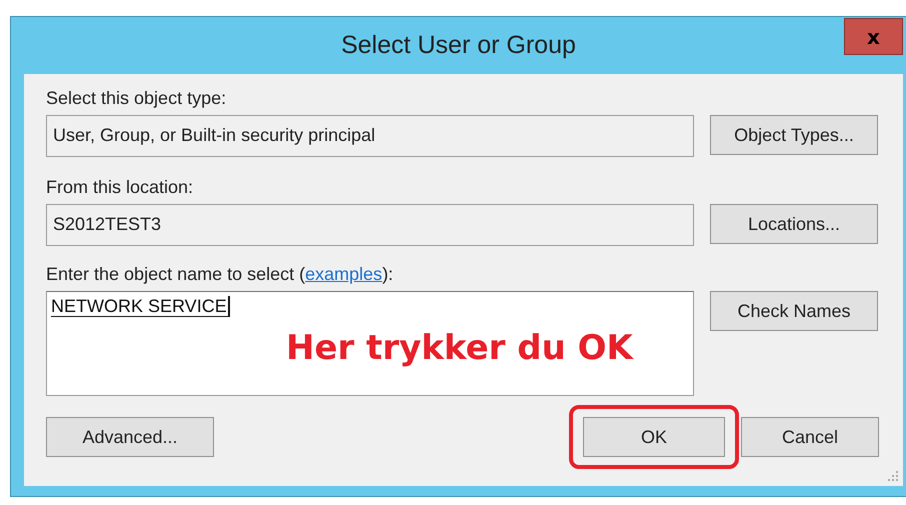 The width and height of the screenshot is (906, 505). Describe the element at coordinates (893, 476) in the screenshot. I see `resize-grip-icon` at that location.